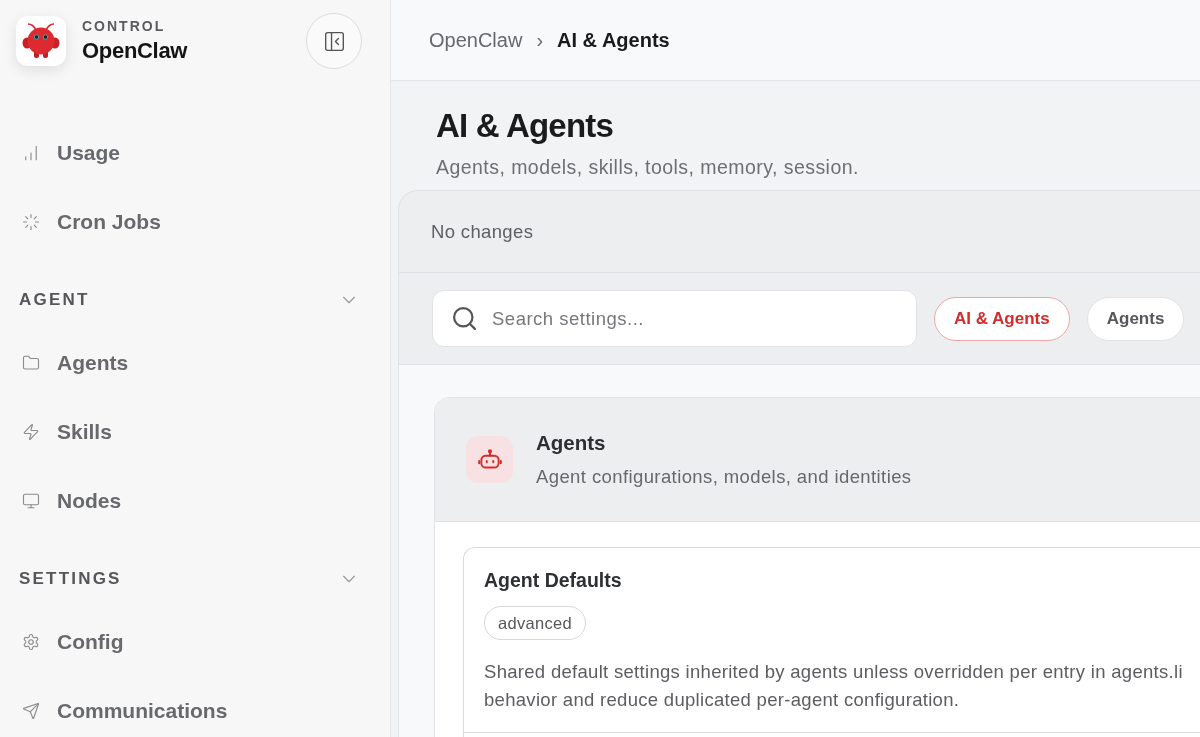 Image resolution: width=1200 pixels, height=737 pixels. Describe the element at coordinates (464, 318) in the screenshot. I see `search-icon` at that location.